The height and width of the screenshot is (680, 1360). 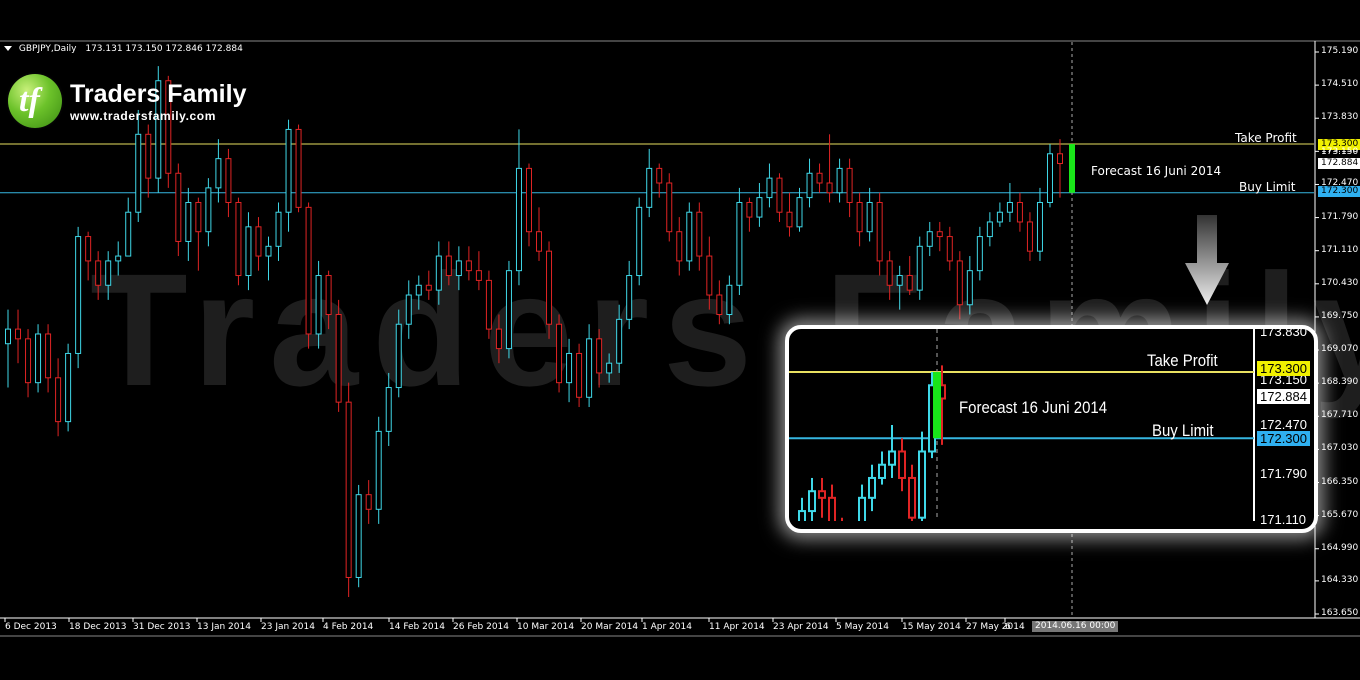 What do you see at coordinates (288, 627) in the screenshot?
I see `x-tick-label: 23 Jan 2014` at bounding box center [288, 627].